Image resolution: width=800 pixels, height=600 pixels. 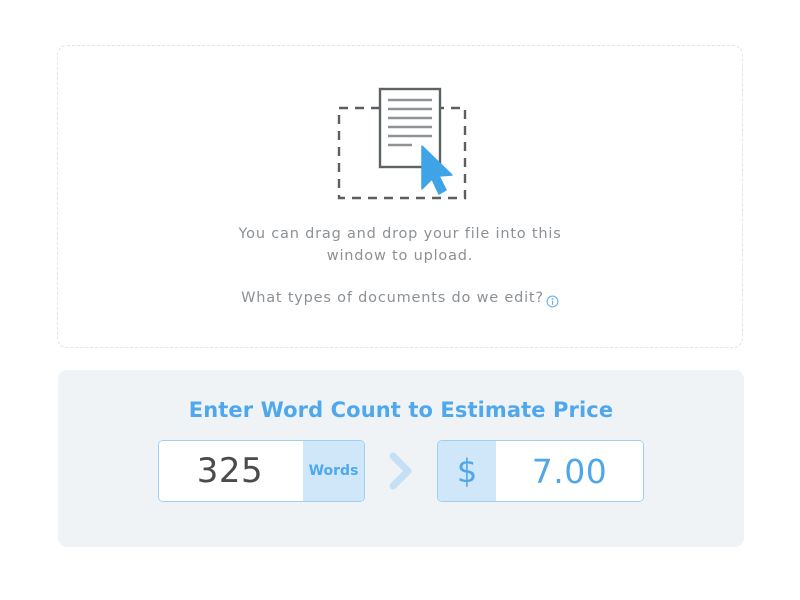 I want to click on chevron-right-icon, so click(x=401, y=471).